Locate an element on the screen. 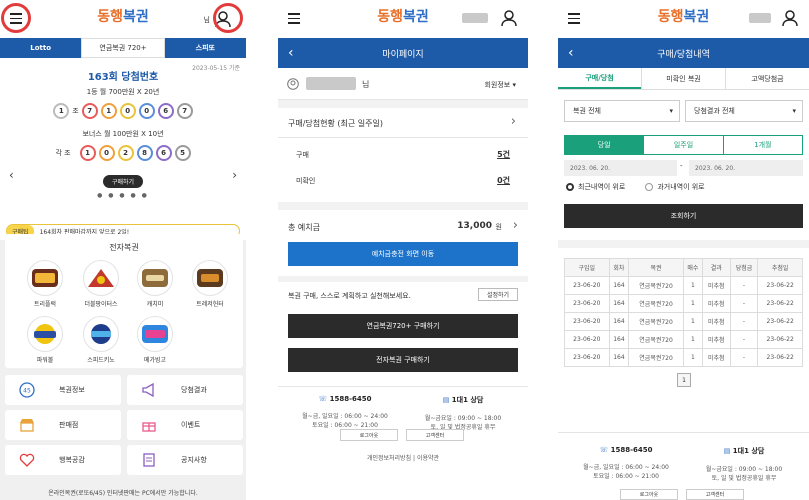 The image size is (809, 500). headset-icon: ☏ is located at coordinates (604, 450).